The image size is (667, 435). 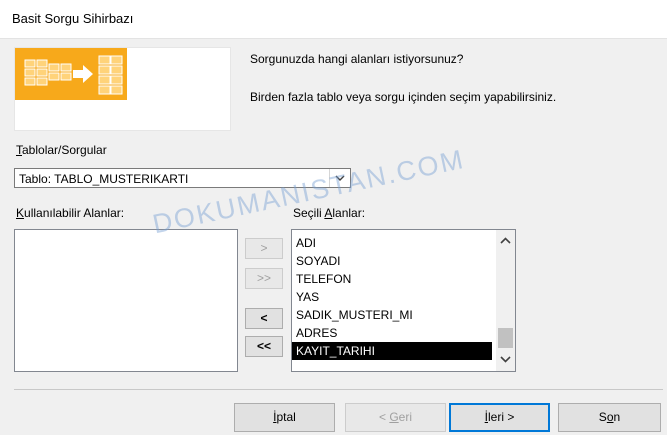 What do you see at coordinates (602, 417) in the screenshot?
I see `finish-pre: S` at bounding box center [602, 417].